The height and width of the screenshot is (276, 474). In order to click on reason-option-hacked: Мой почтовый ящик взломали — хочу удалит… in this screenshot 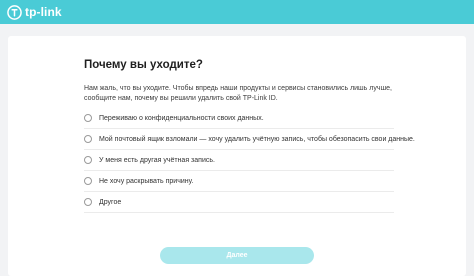, I will do `click(249, 139)`.